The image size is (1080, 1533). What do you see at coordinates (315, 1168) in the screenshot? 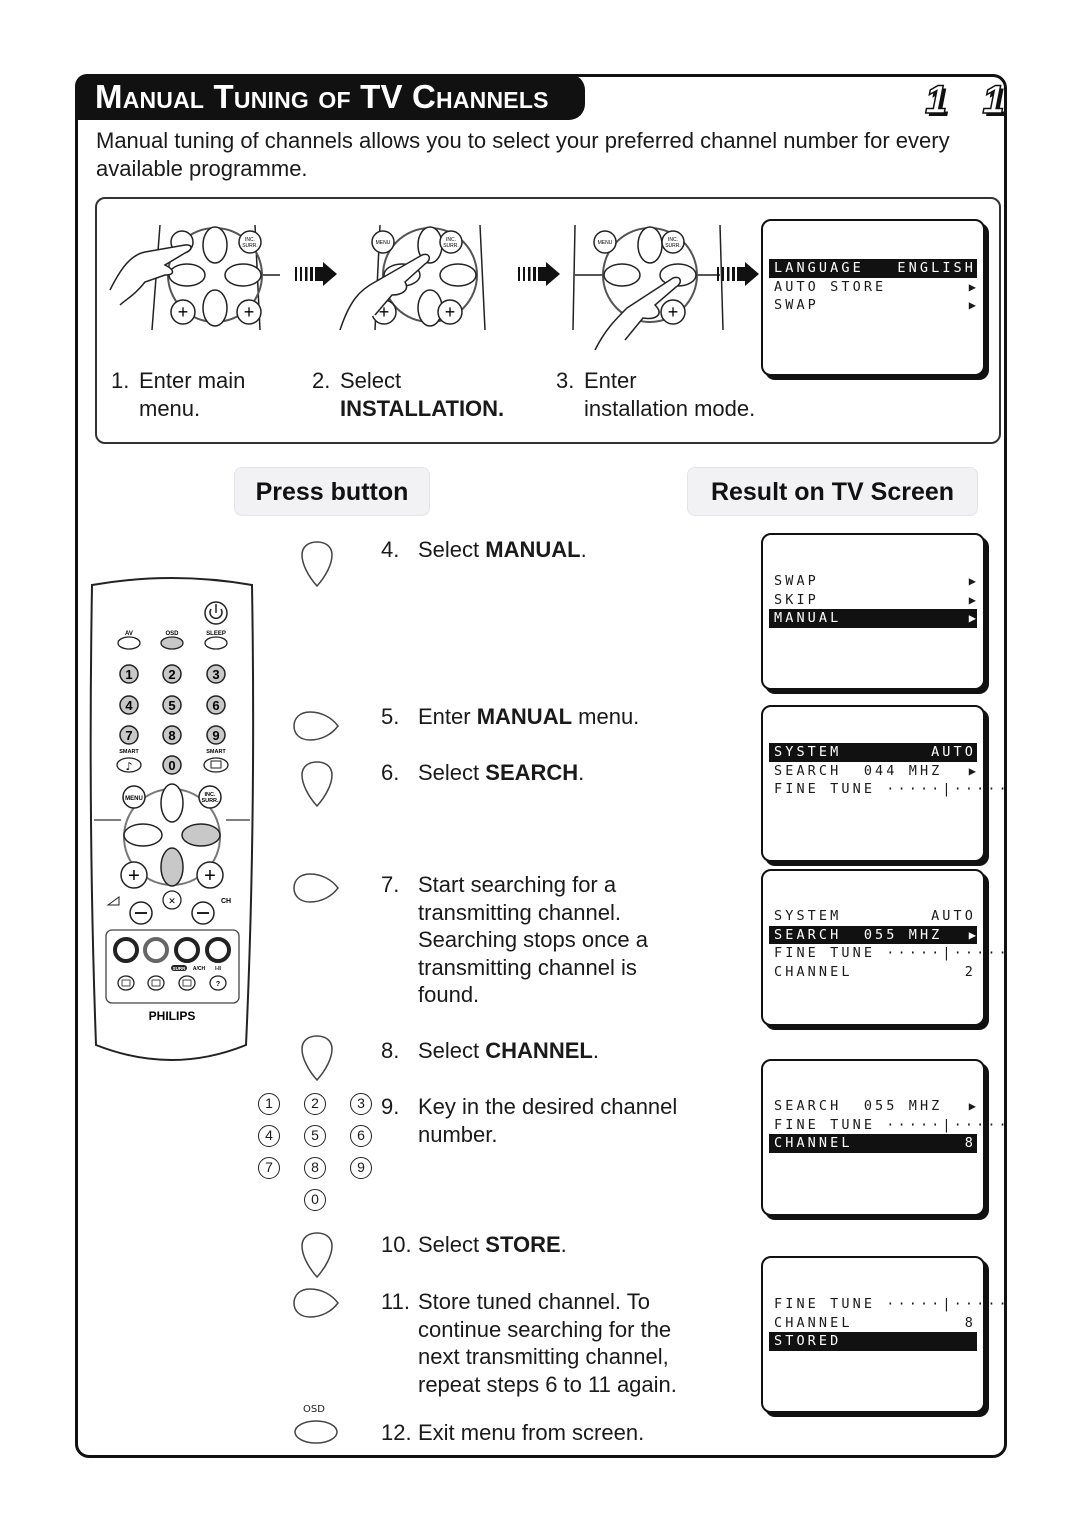
I see `digit-key-8: 8` at bounding box center [315, 1168].